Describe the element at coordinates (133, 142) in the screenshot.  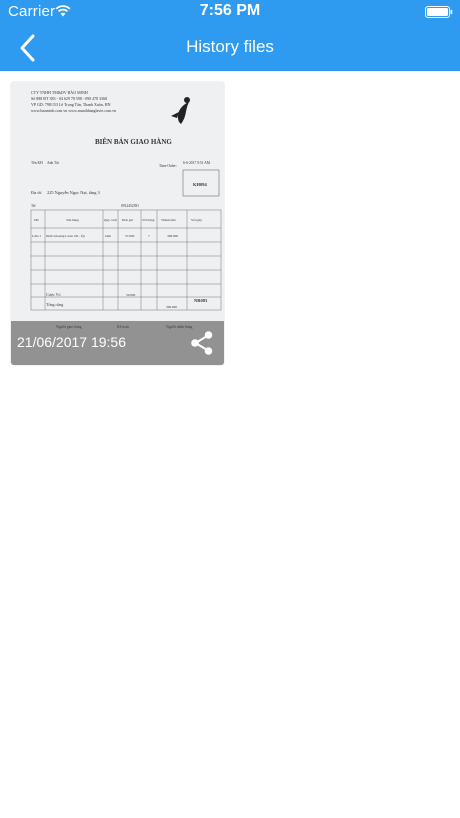
I see `thumb-title: BIÊN BẢN GIAO HÀNG` at that location.